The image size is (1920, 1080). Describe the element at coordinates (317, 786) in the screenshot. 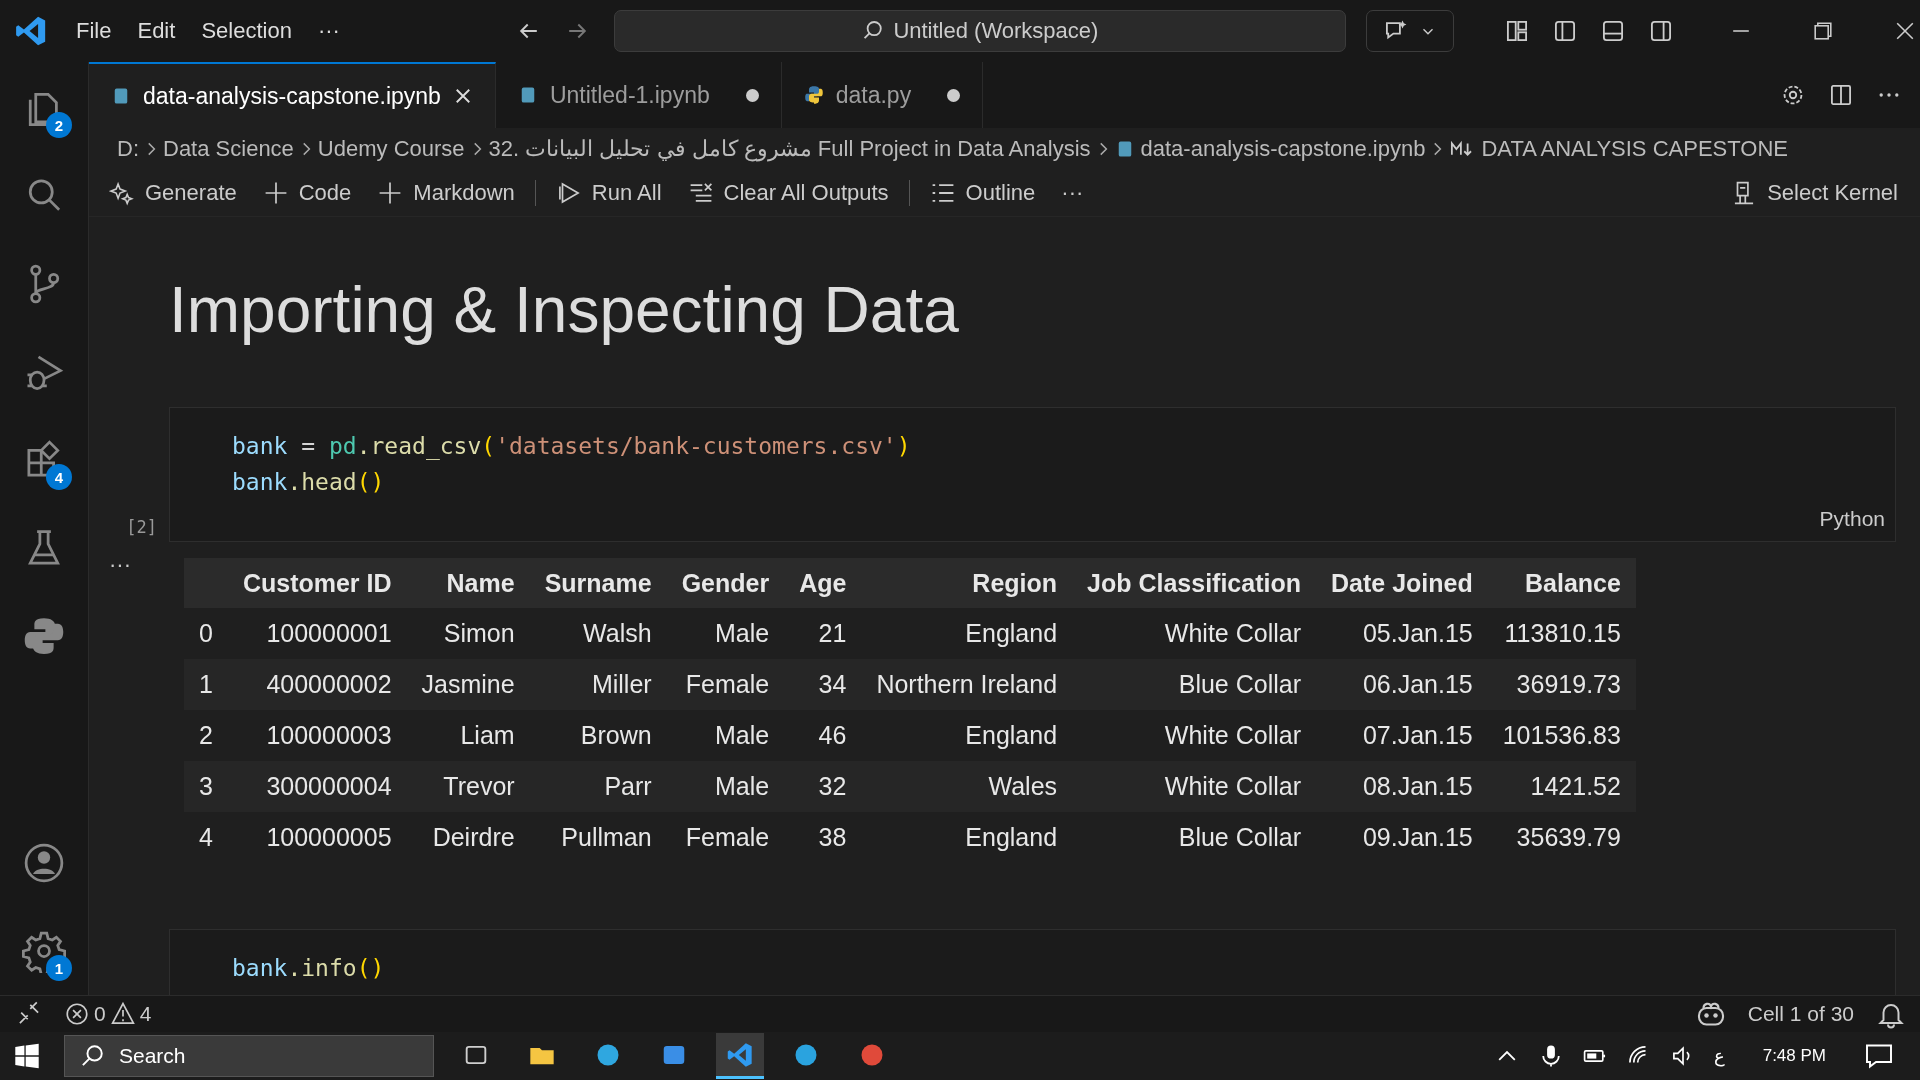

I see `table-cell: 300000004` at that location.